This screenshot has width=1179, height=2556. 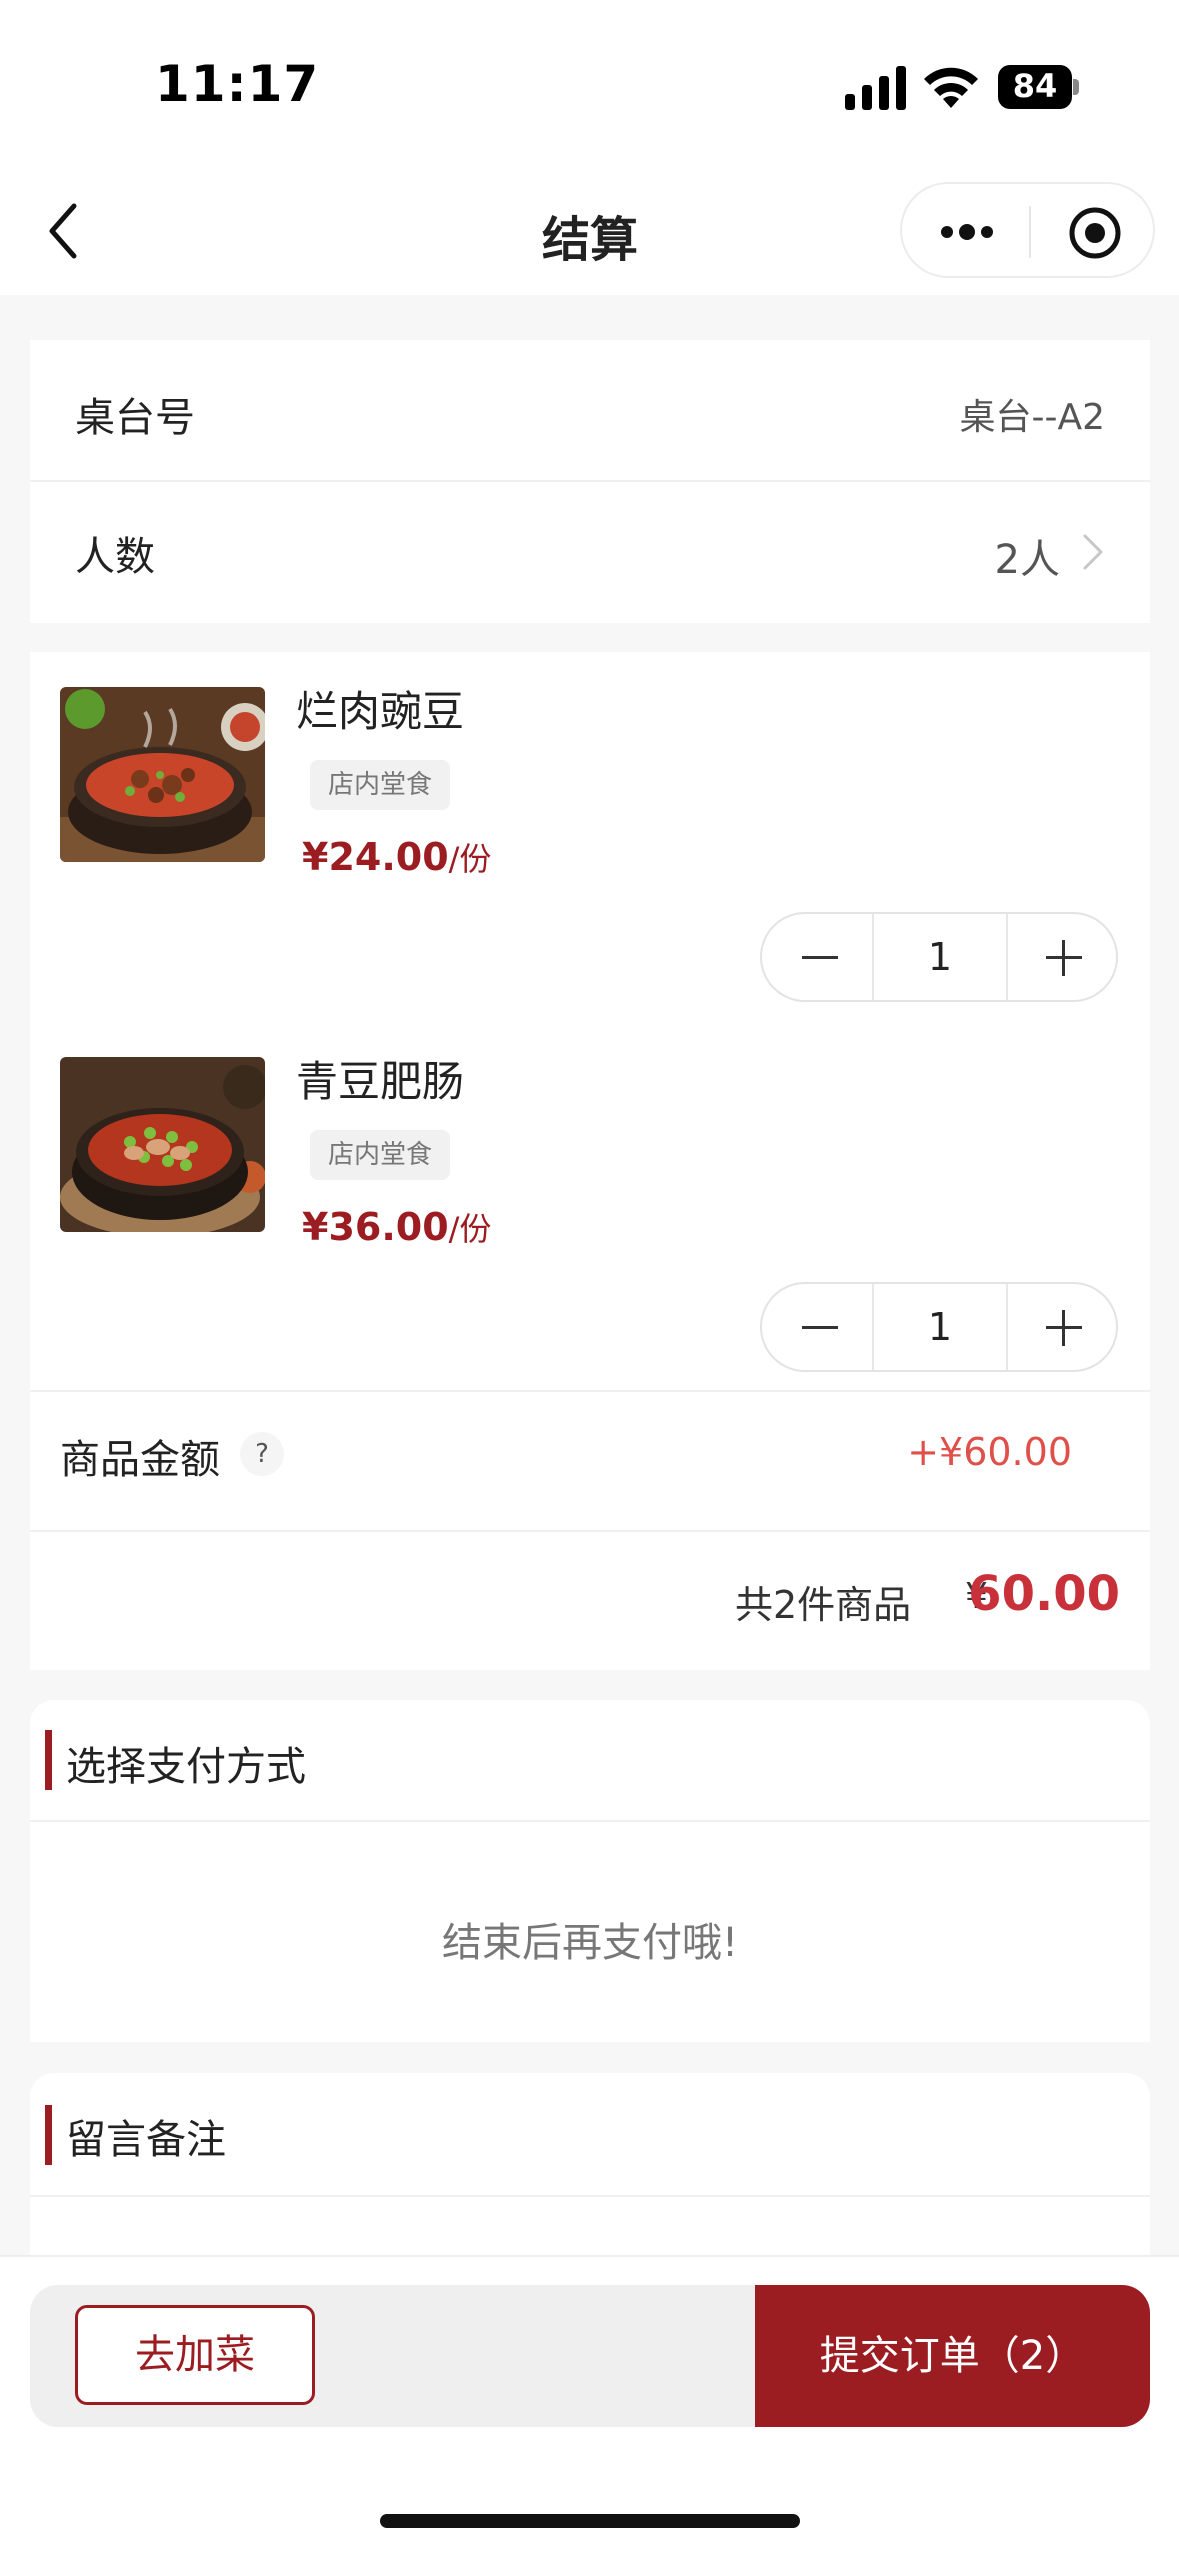 What do you see at coordinates (590, 1943) in the screenshot?
I see `payment-note: 结束后再支付哦!` at bounding box center [590, 1943].